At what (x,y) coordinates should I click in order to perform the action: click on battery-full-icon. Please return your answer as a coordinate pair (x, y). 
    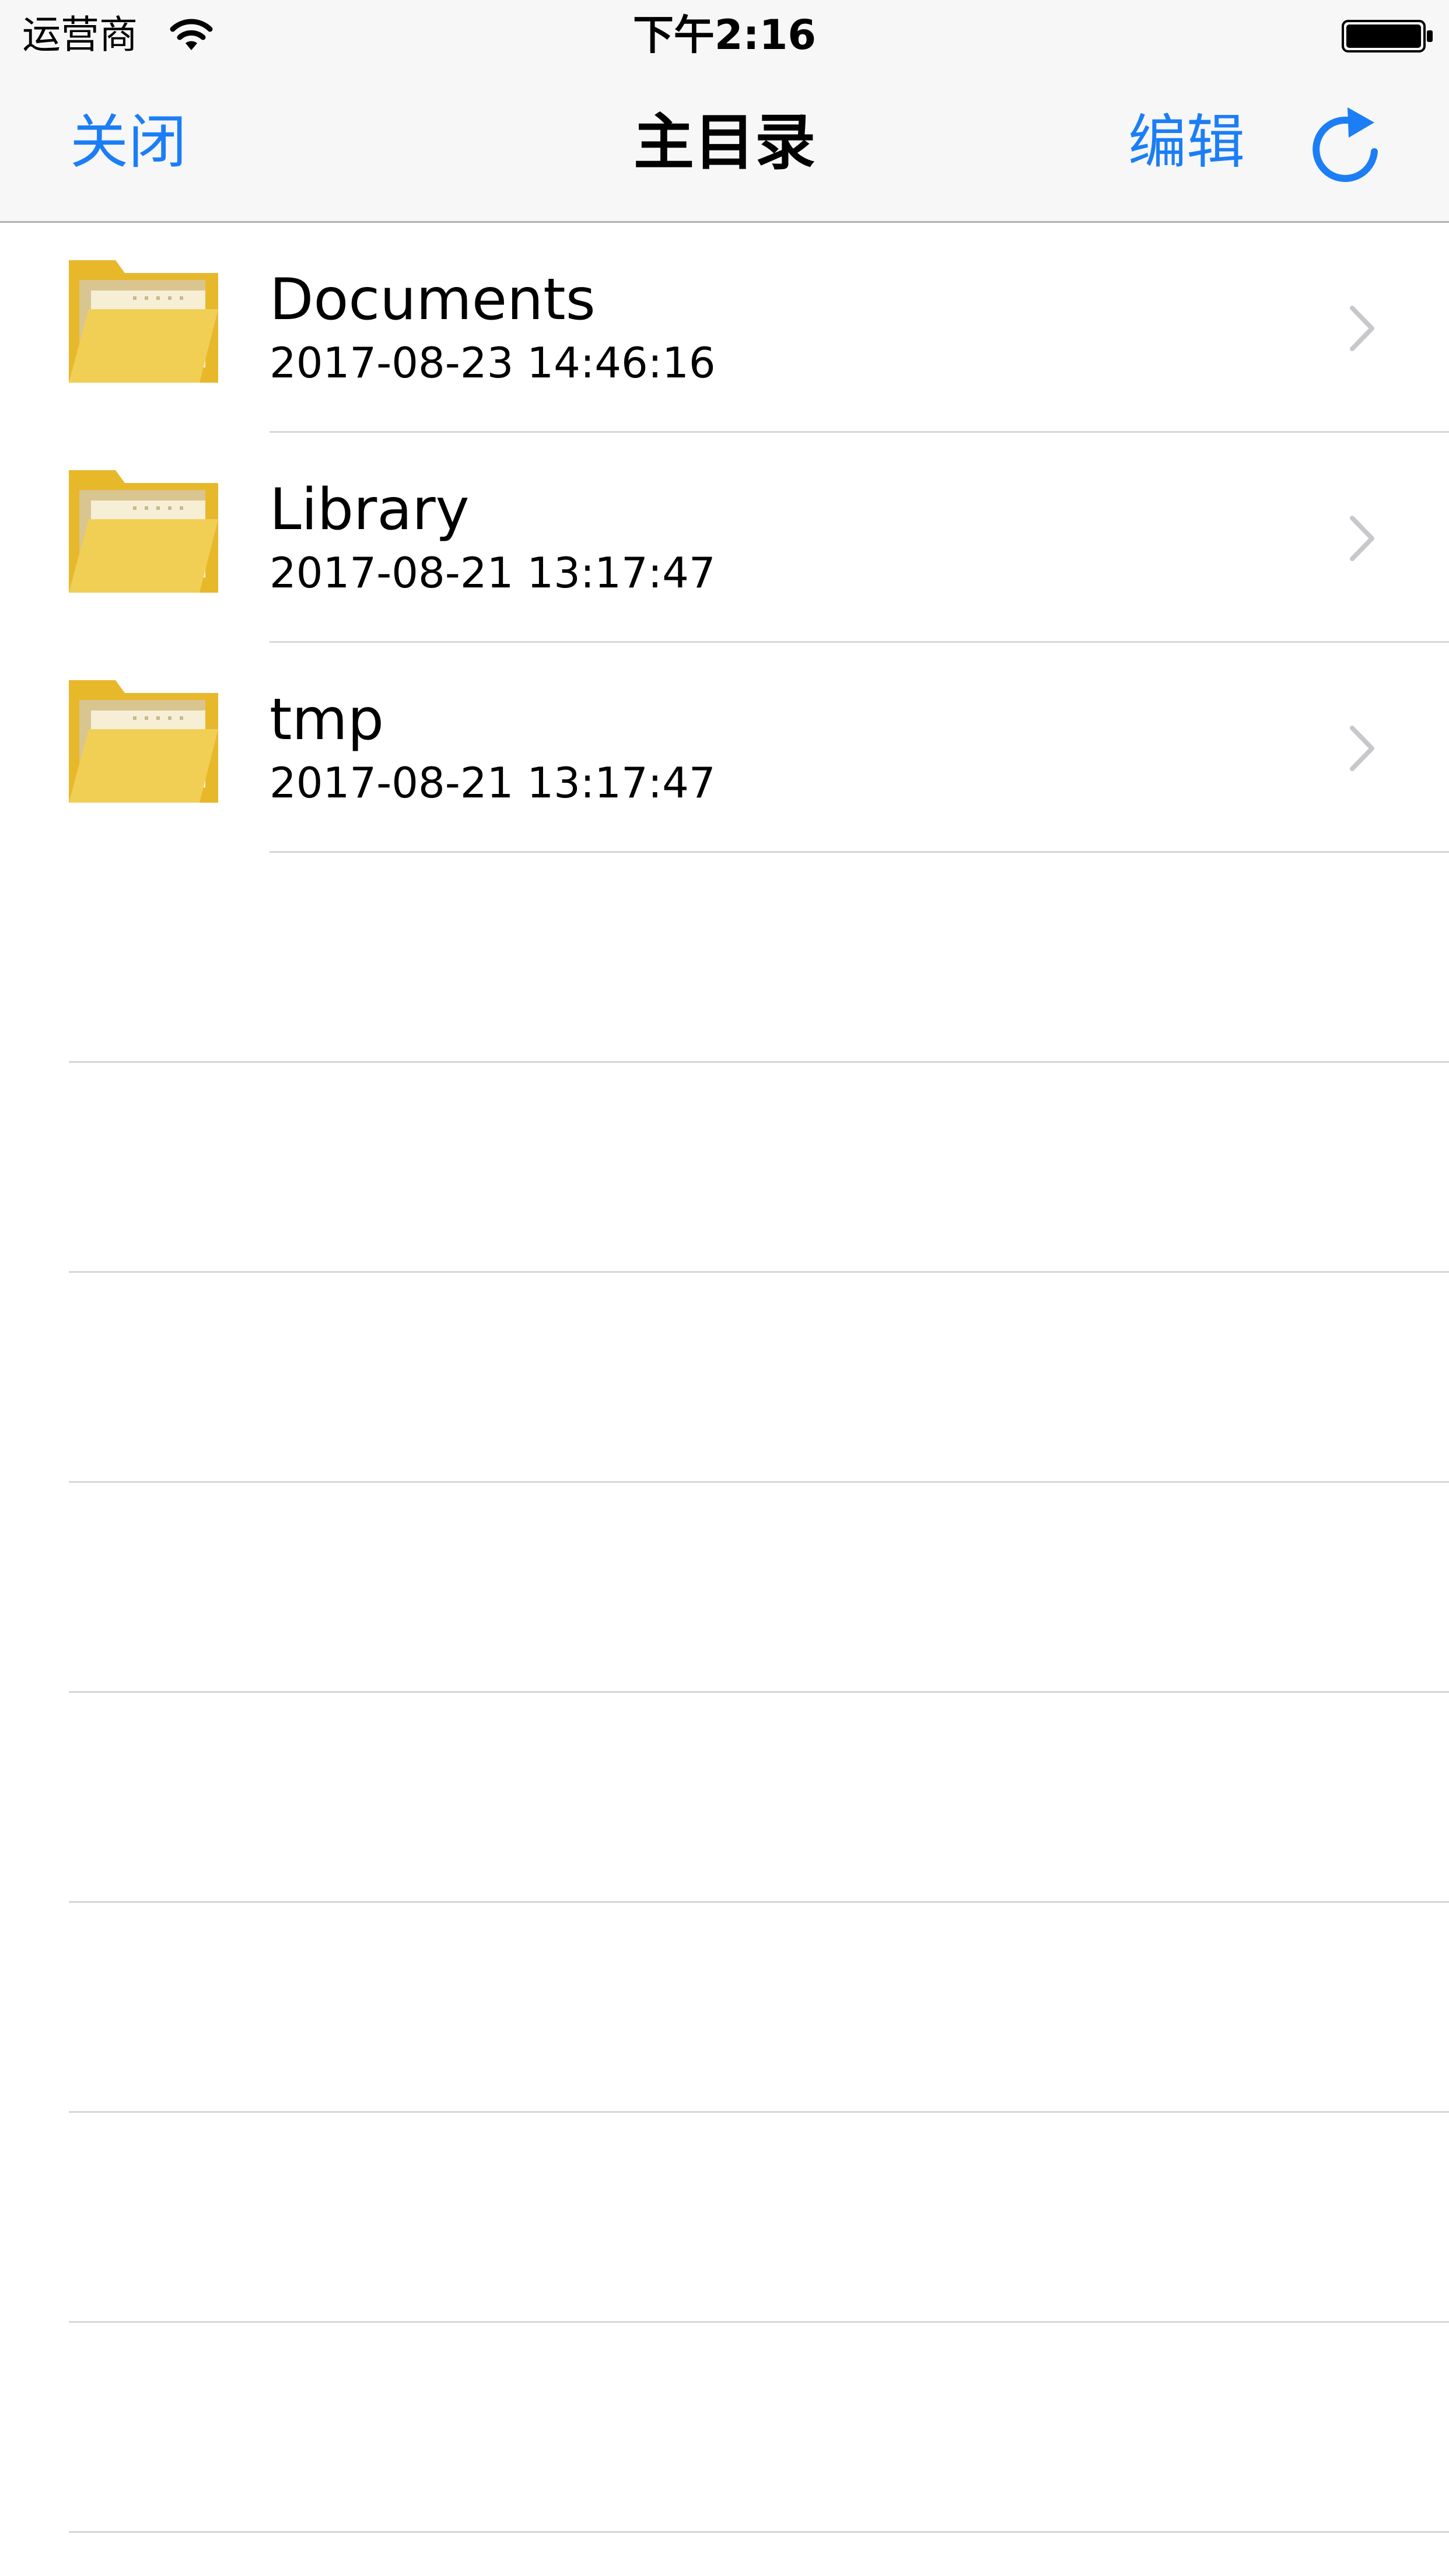
    Looking at the image, I should click on (1387, 36).